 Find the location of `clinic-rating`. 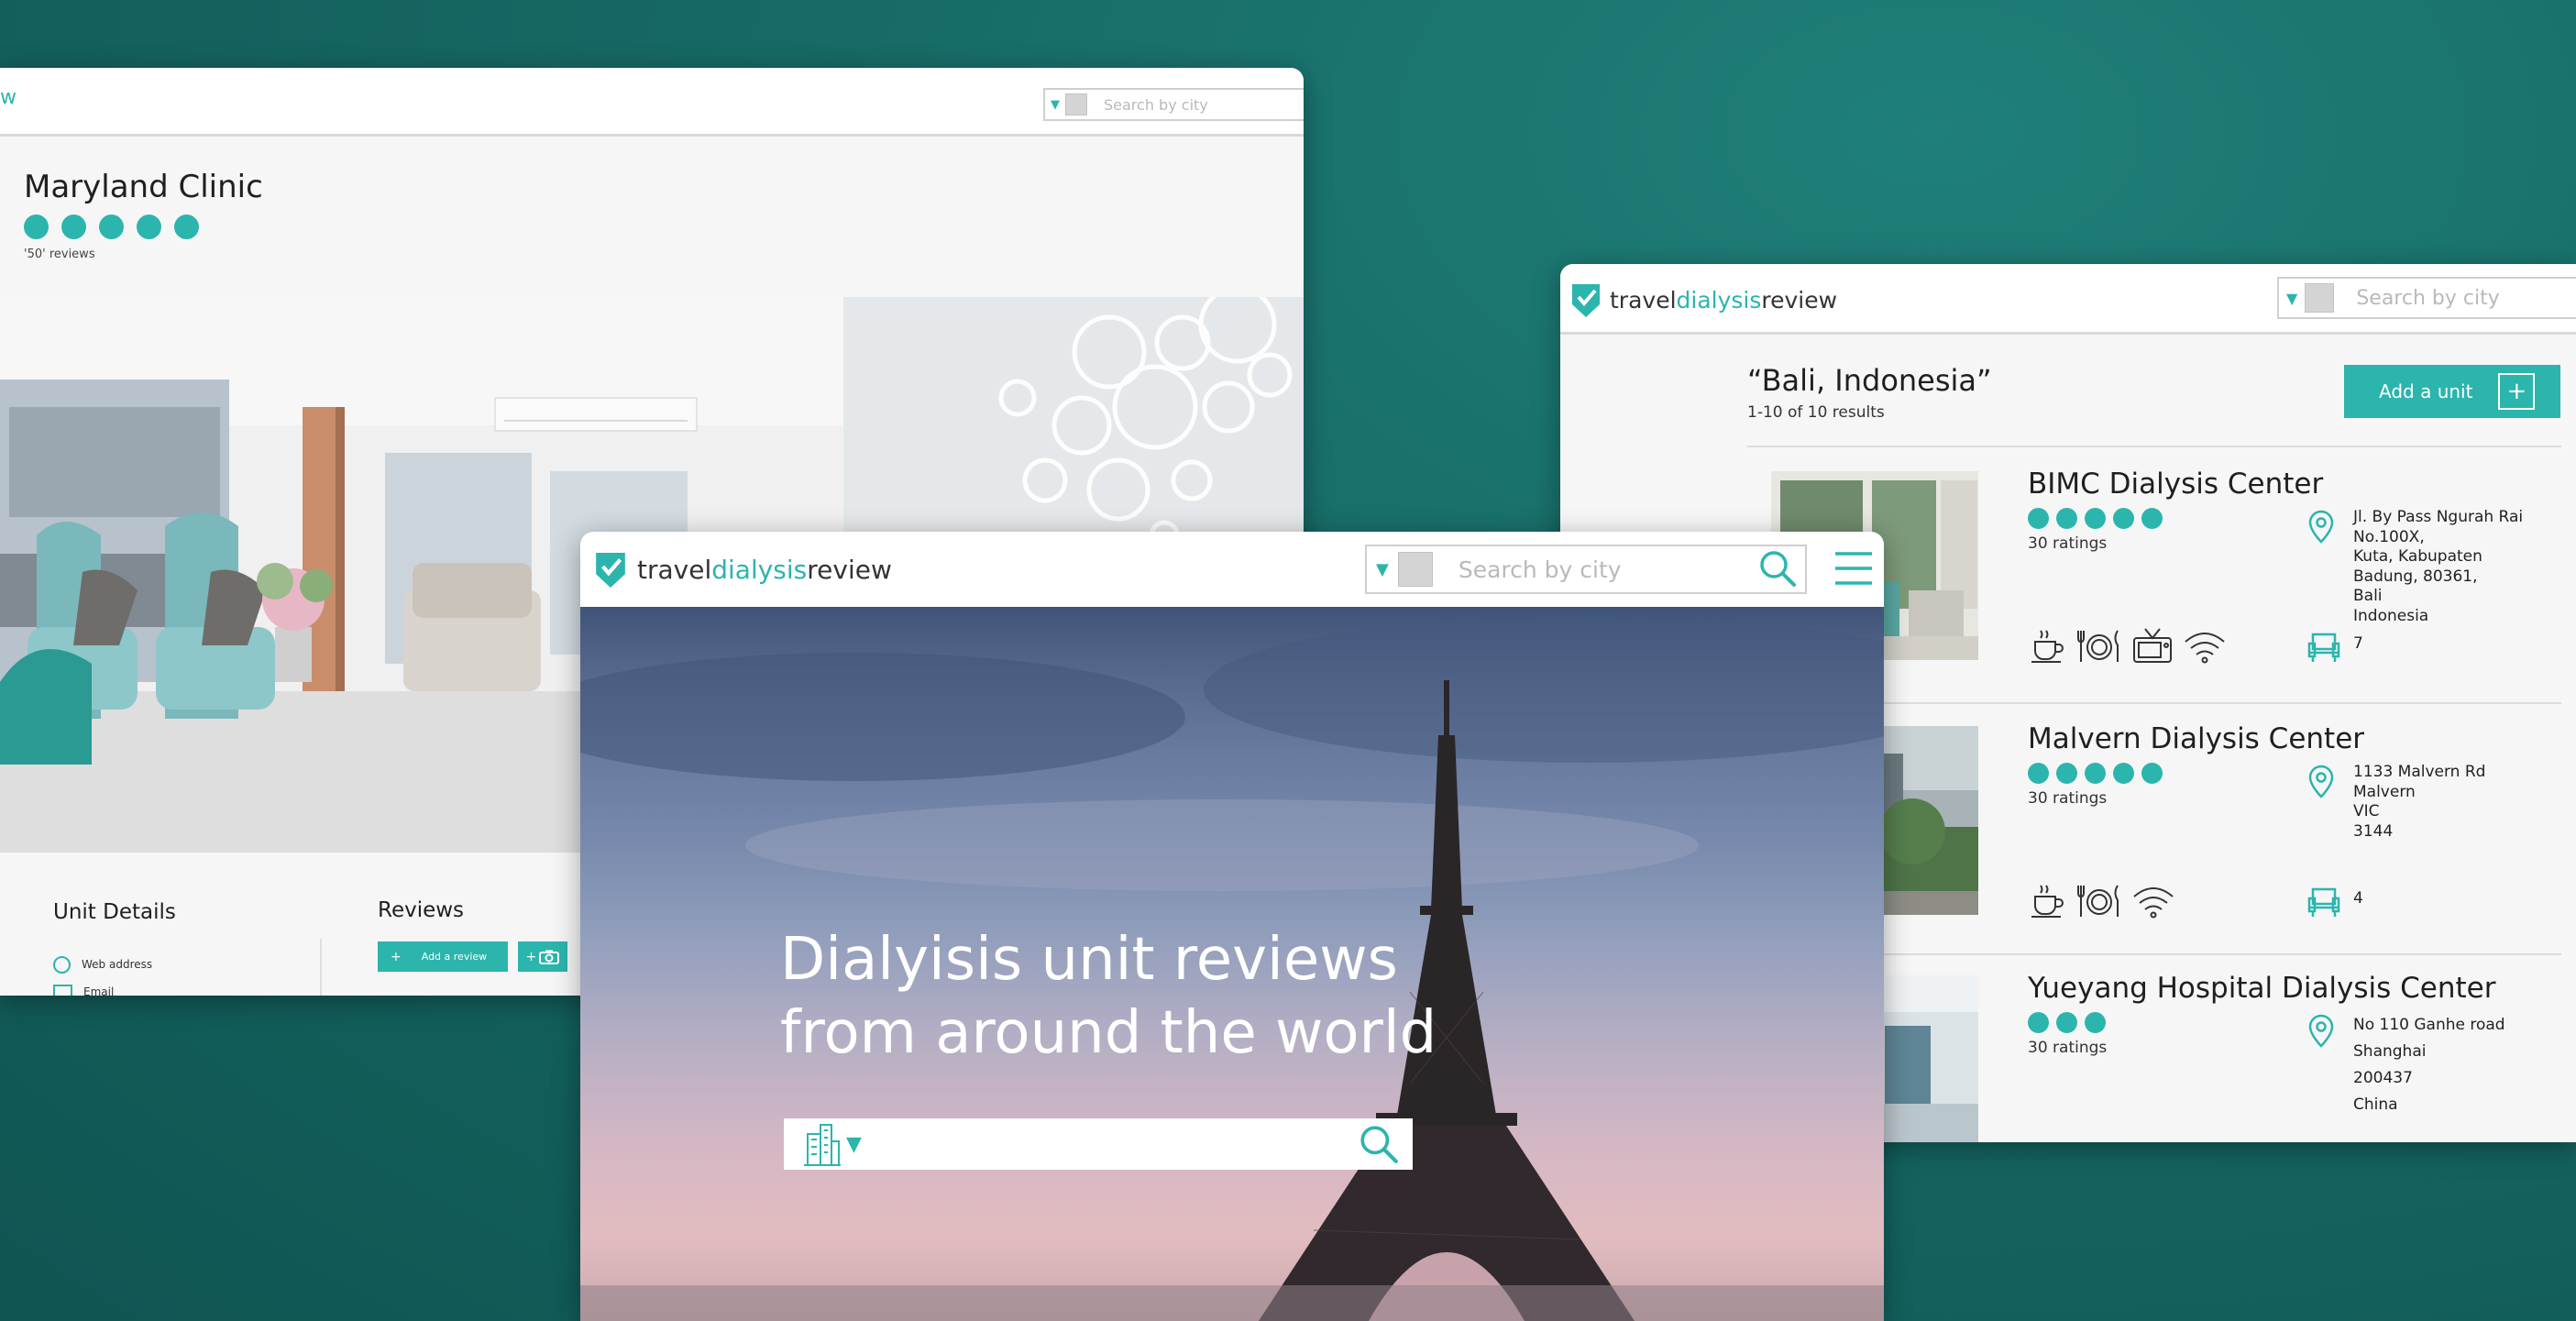

clinic-rating is located at coordinates (111, 227).